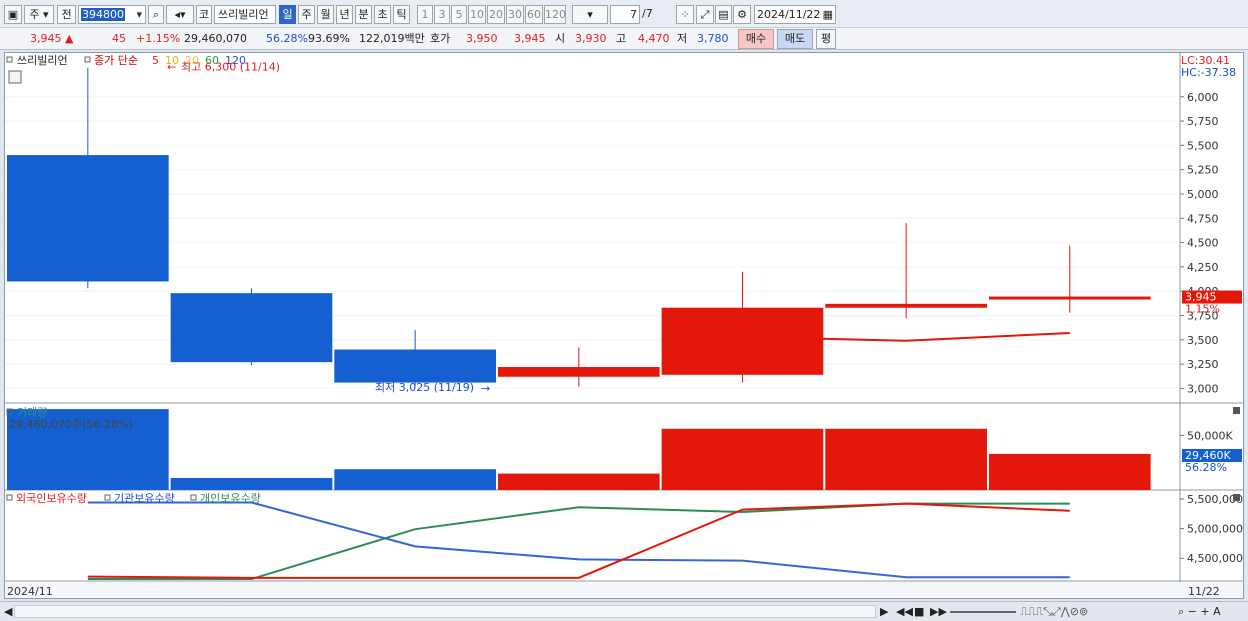  I want to click on individual-holding-line, so click(578, 541).